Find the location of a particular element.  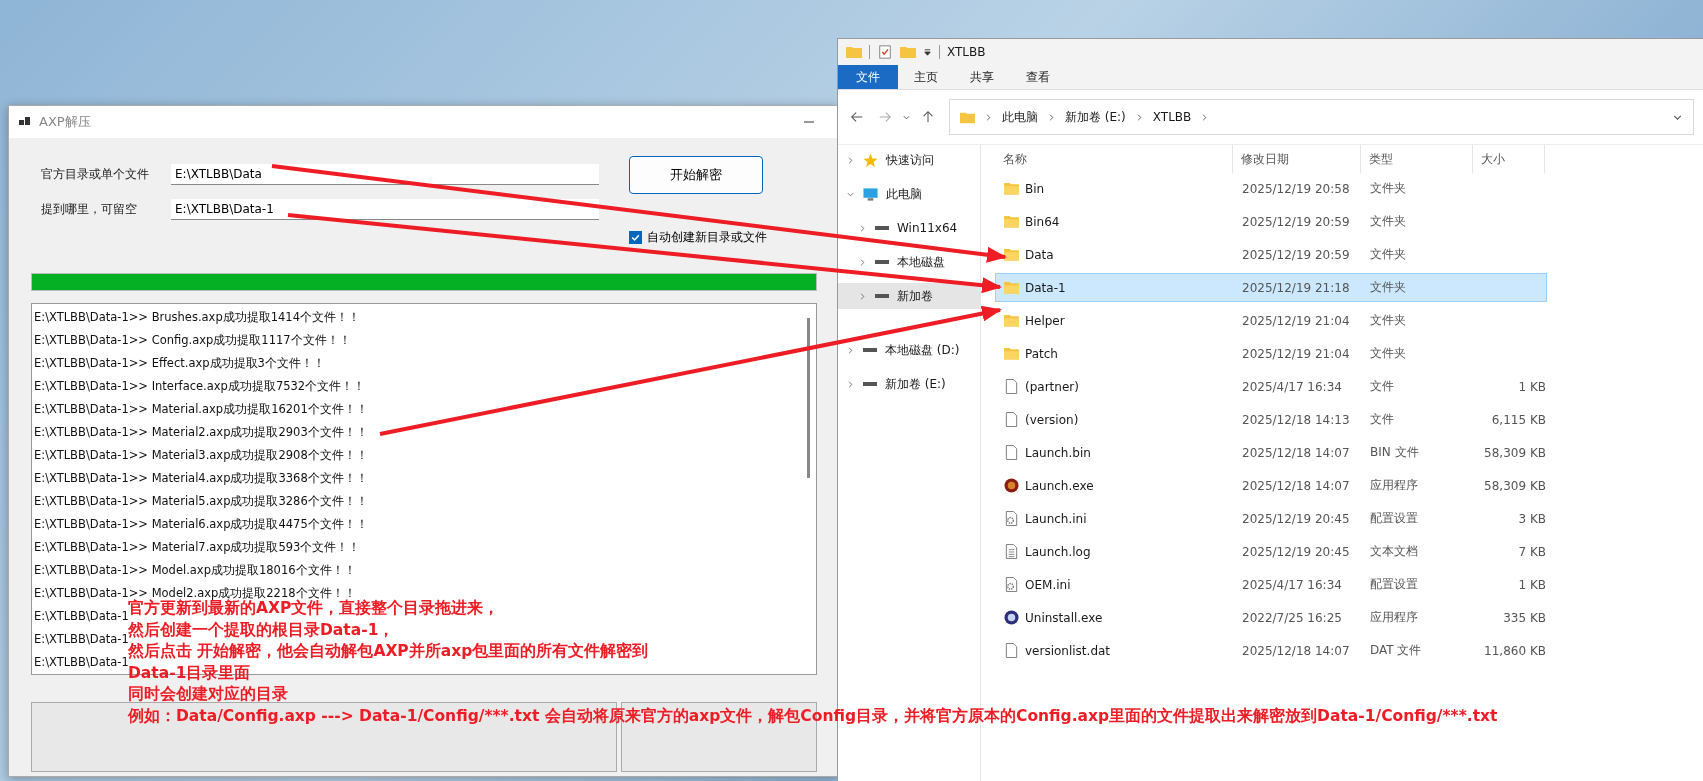

file-type: 配置设置 is located at coordinates (1394, 584).